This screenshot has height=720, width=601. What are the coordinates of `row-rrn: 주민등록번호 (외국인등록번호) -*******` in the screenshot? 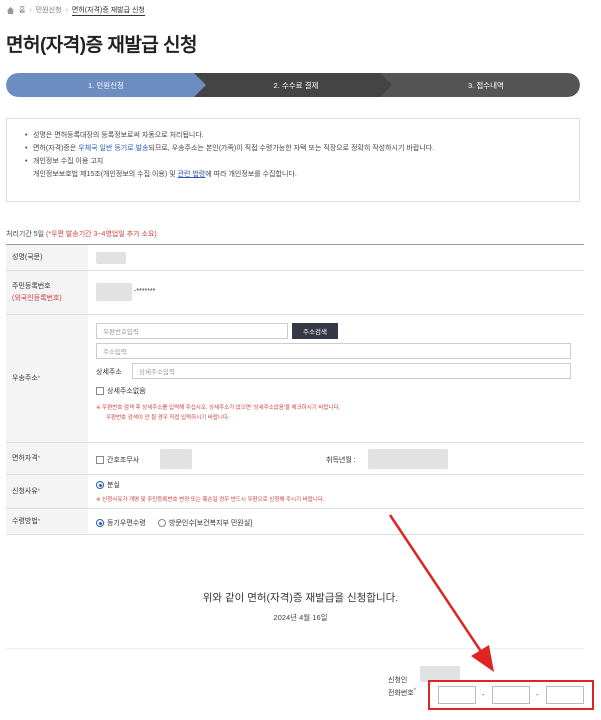 It's located at (295, 293).